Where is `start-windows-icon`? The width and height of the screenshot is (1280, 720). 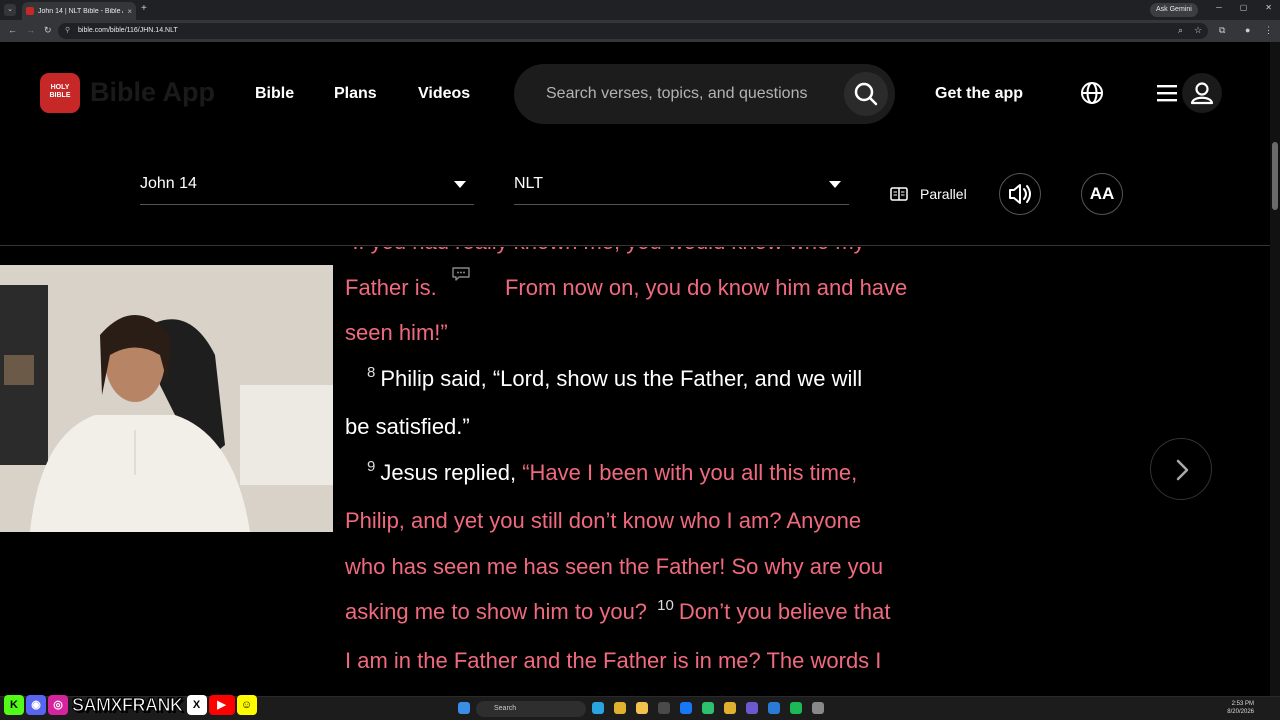 start-windows-icon is located at coordinates (464, 708).